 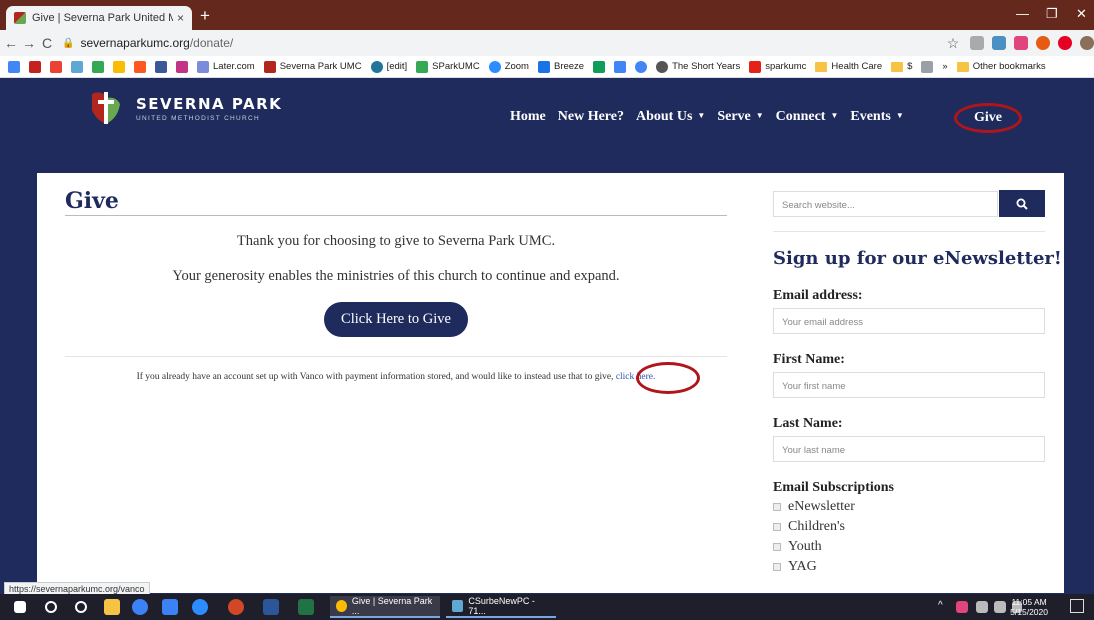 What do you see at coordinates (988, 118) in the screenshot?
I see `nav-give: Give` at bounding box center [988, 118].